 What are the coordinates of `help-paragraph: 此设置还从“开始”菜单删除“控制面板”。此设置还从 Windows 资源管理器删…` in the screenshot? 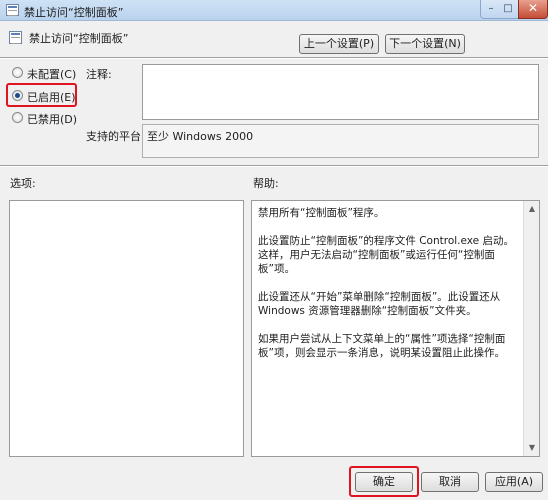 It's located at (379, 304).